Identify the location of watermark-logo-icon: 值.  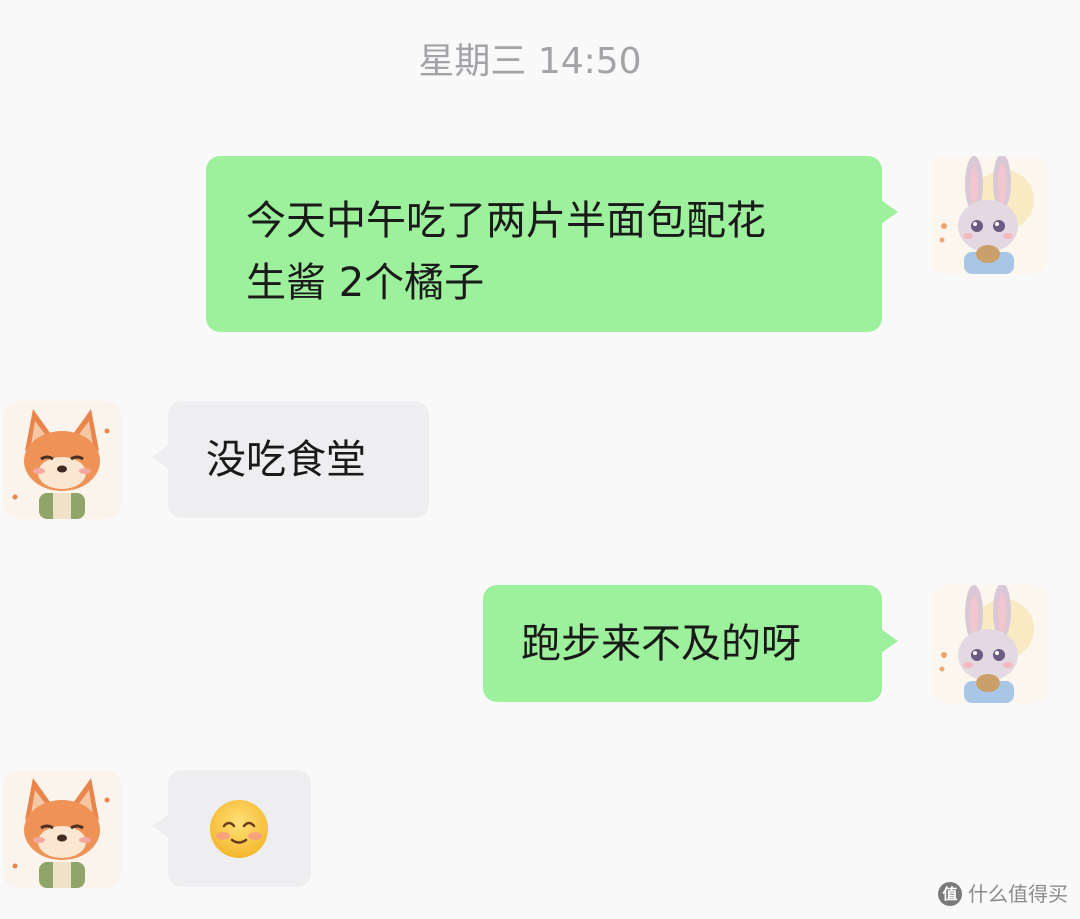
(950, 894).